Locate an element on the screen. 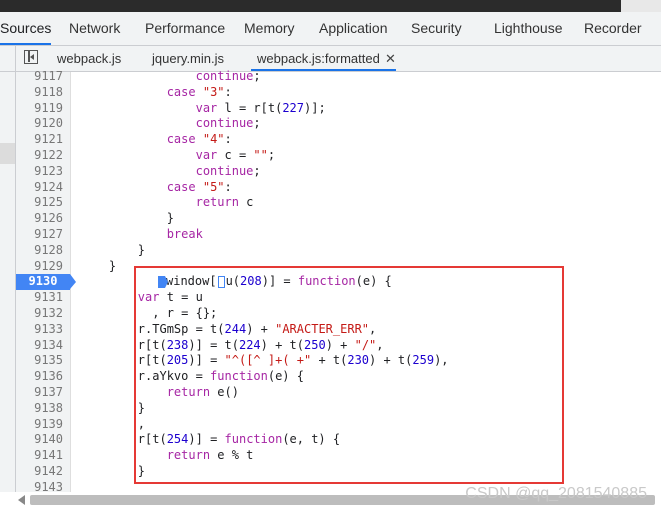 The height and width of the screenshot is (515, 661). code-text: case "4": is located at coordinates (199, 139).